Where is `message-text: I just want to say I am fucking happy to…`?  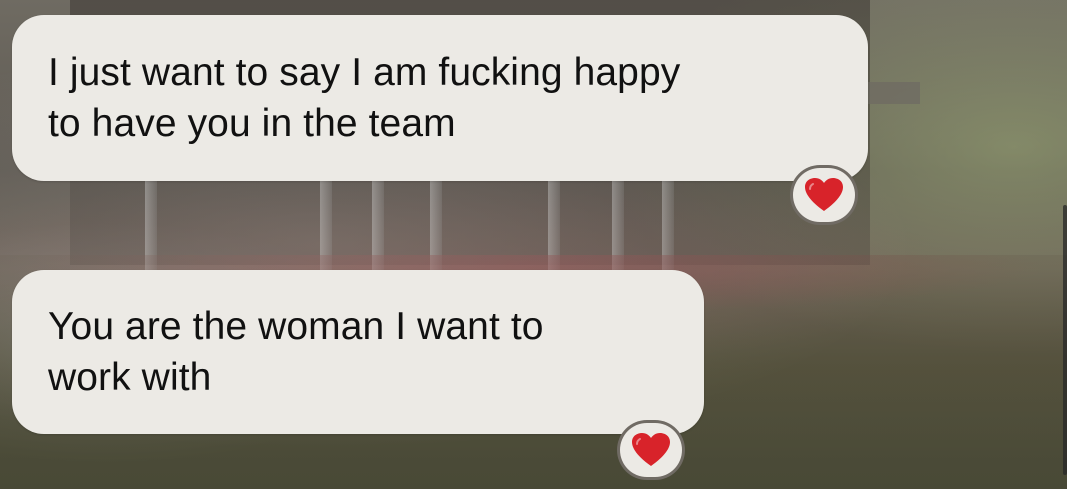
message-text: I just want to say I am fucking happy to… is located at coordinates (364, 98).